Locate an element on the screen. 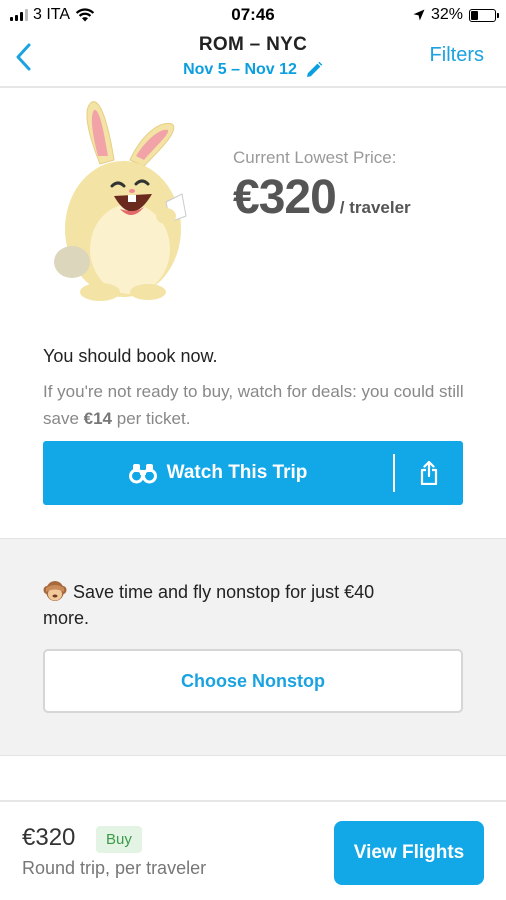  current-price: €320 is located at coordinates (285, 197).